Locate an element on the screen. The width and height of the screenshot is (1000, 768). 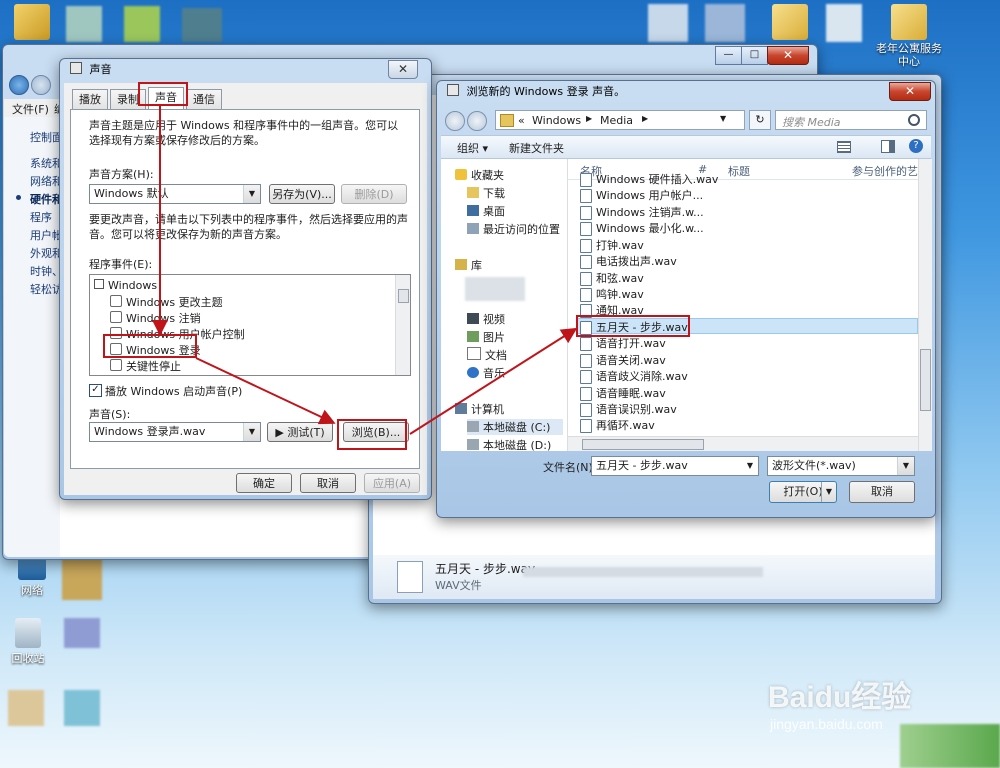
pixelated-corner is located at coordinates (950, 746).